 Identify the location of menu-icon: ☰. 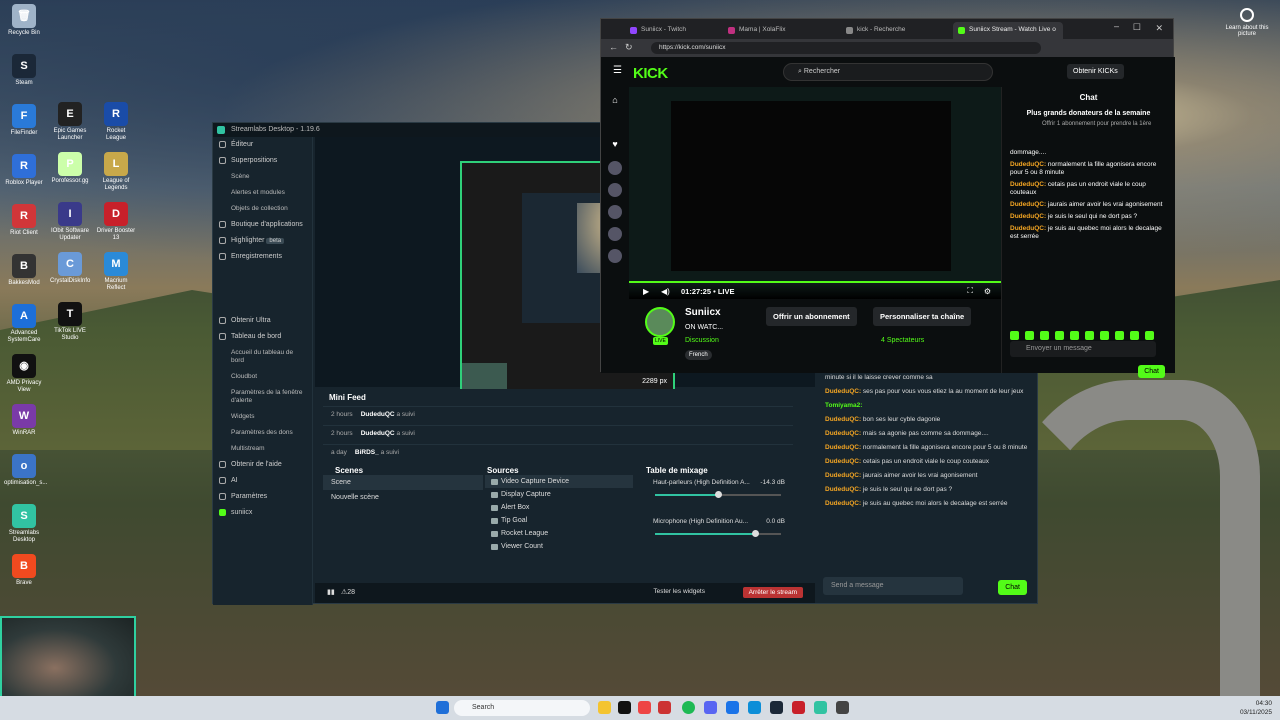
(617, 70).